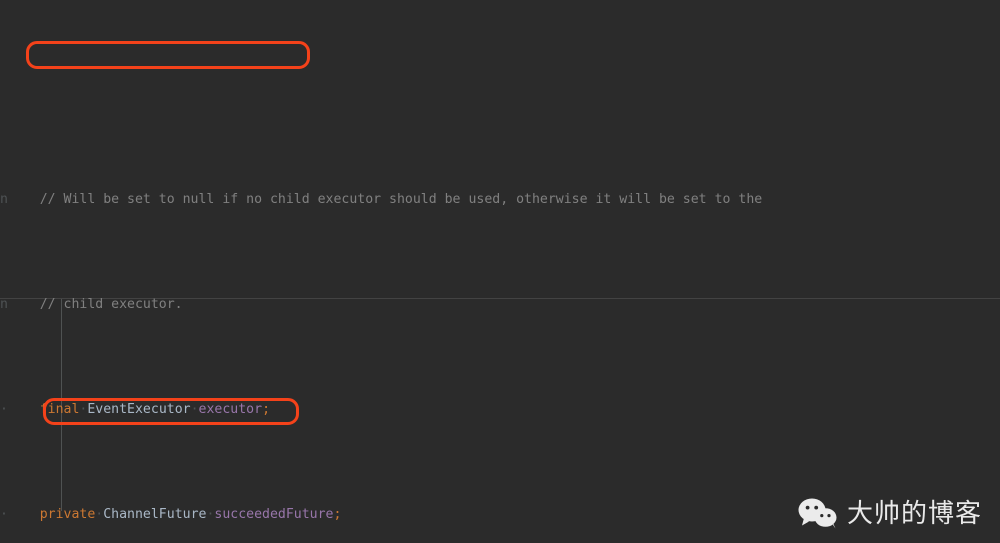 The height and width of the screenshot is (543, 1000). What do you see at coordinates (111, 304) in the screenshot?
I see `comment-text: // child executor.` at bounding box center [111, 304].